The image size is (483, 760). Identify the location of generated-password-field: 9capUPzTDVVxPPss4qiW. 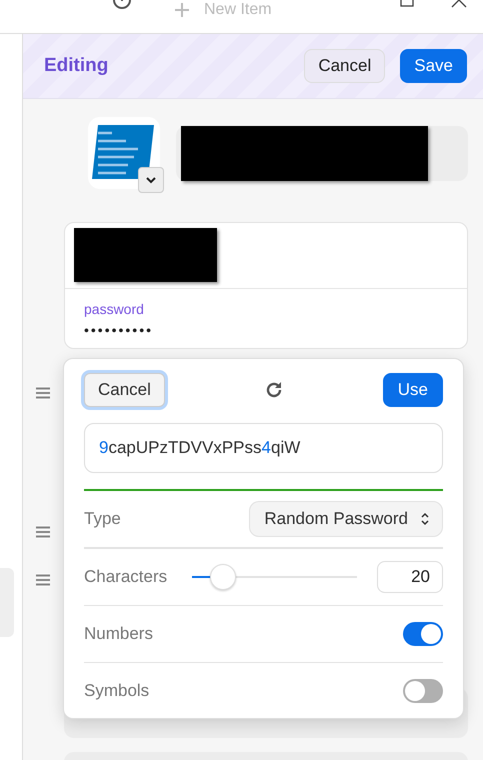
(263, 448).